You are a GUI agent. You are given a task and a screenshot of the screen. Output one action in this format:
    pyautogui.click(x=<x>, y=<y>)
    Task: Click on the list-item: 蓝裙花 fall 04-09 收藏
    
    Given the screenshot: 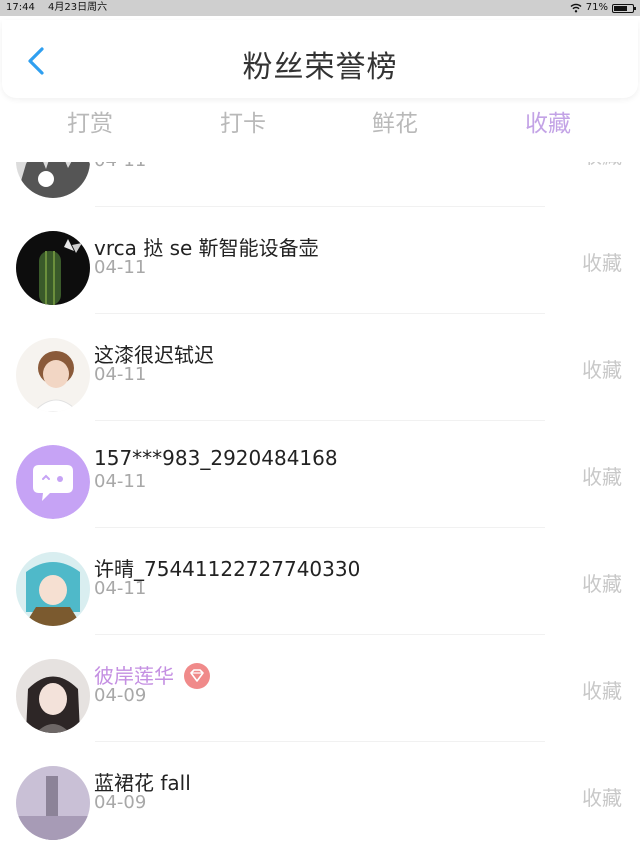 What is the action you would take?
    pyautogui.click(x=320, y=795)
    